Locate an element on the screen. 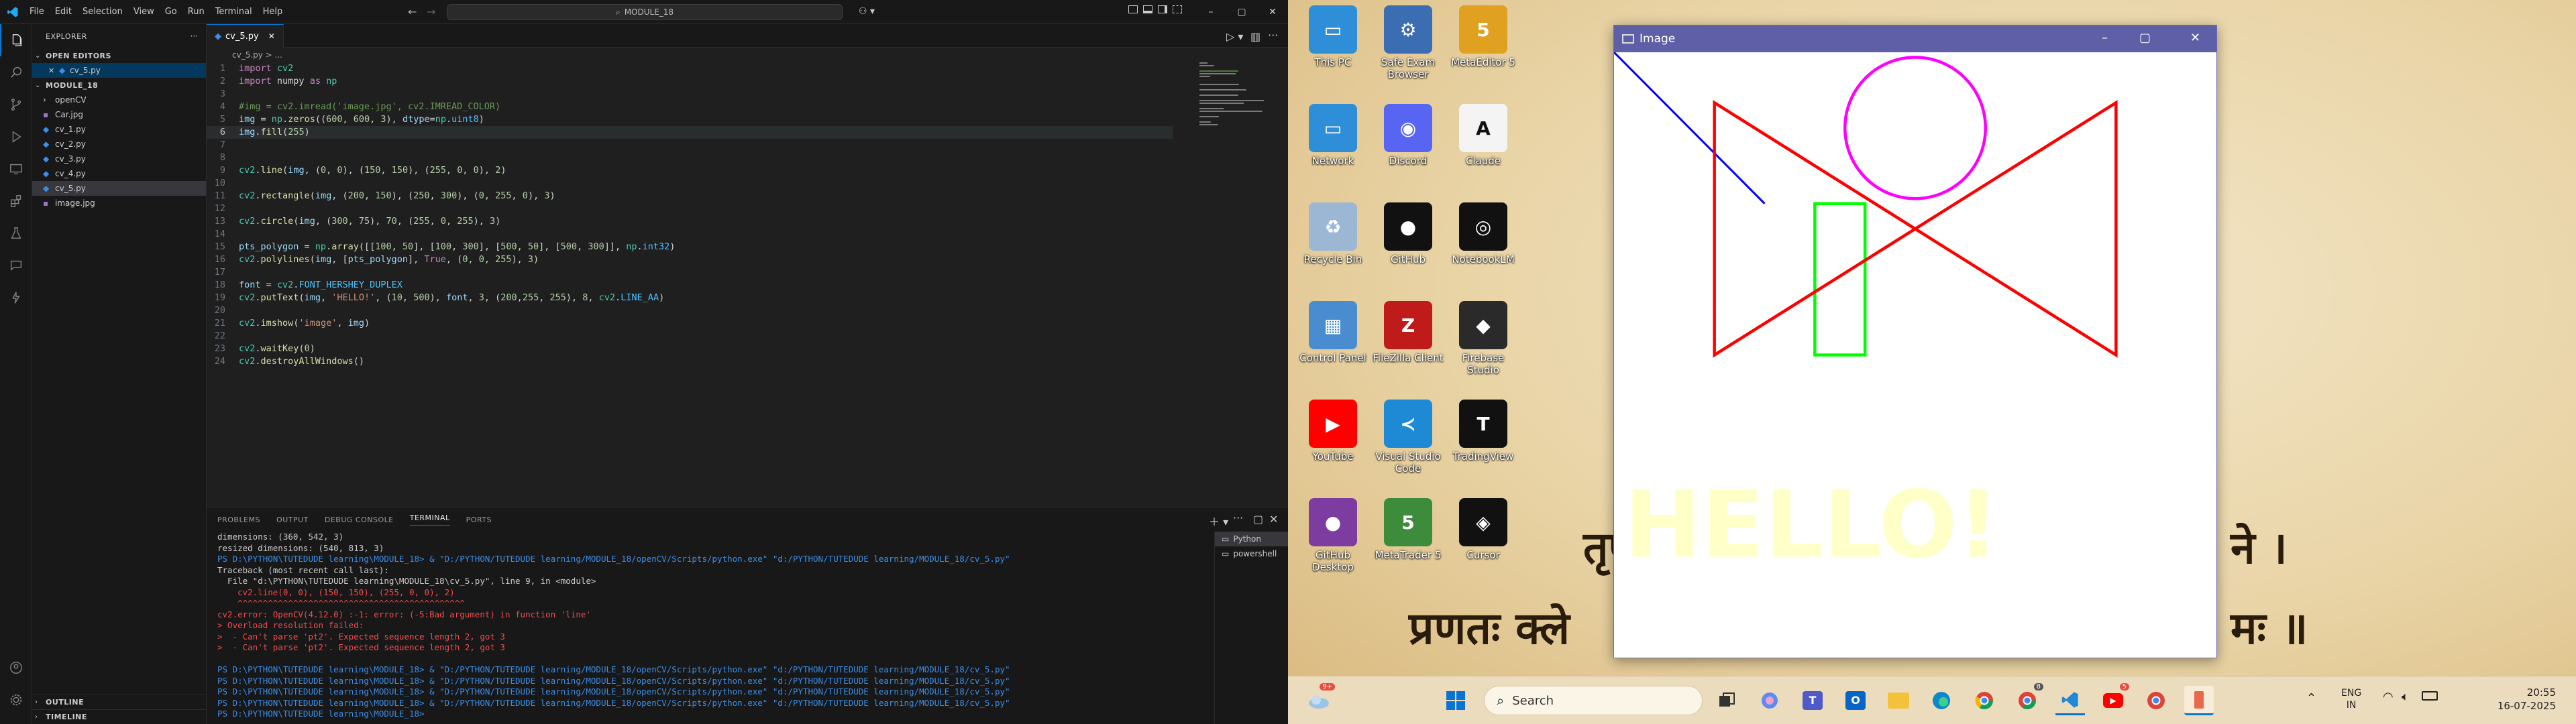  menu-item: File is located at coordinates (37, 12).